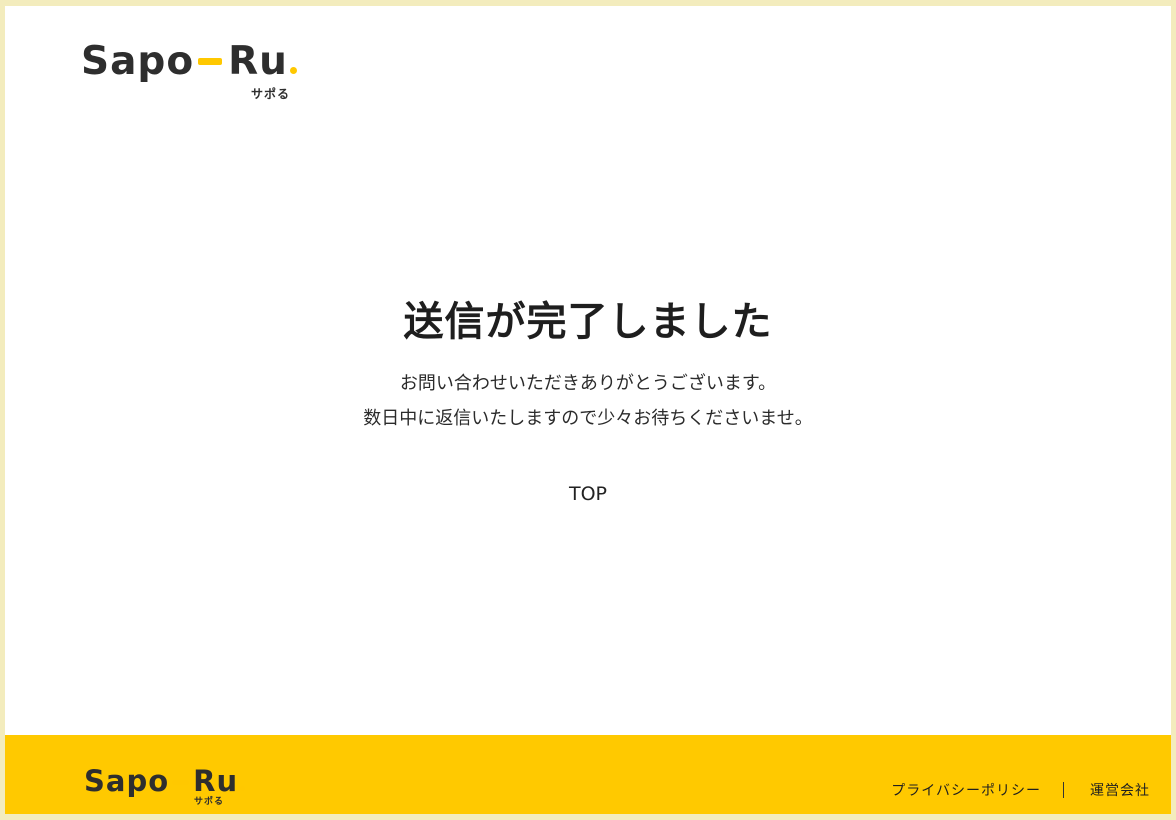 Image resolution: width=1176 pixels, height=820 pixels. I want to click on footer-logo-dot-mark, so click(243, 788).